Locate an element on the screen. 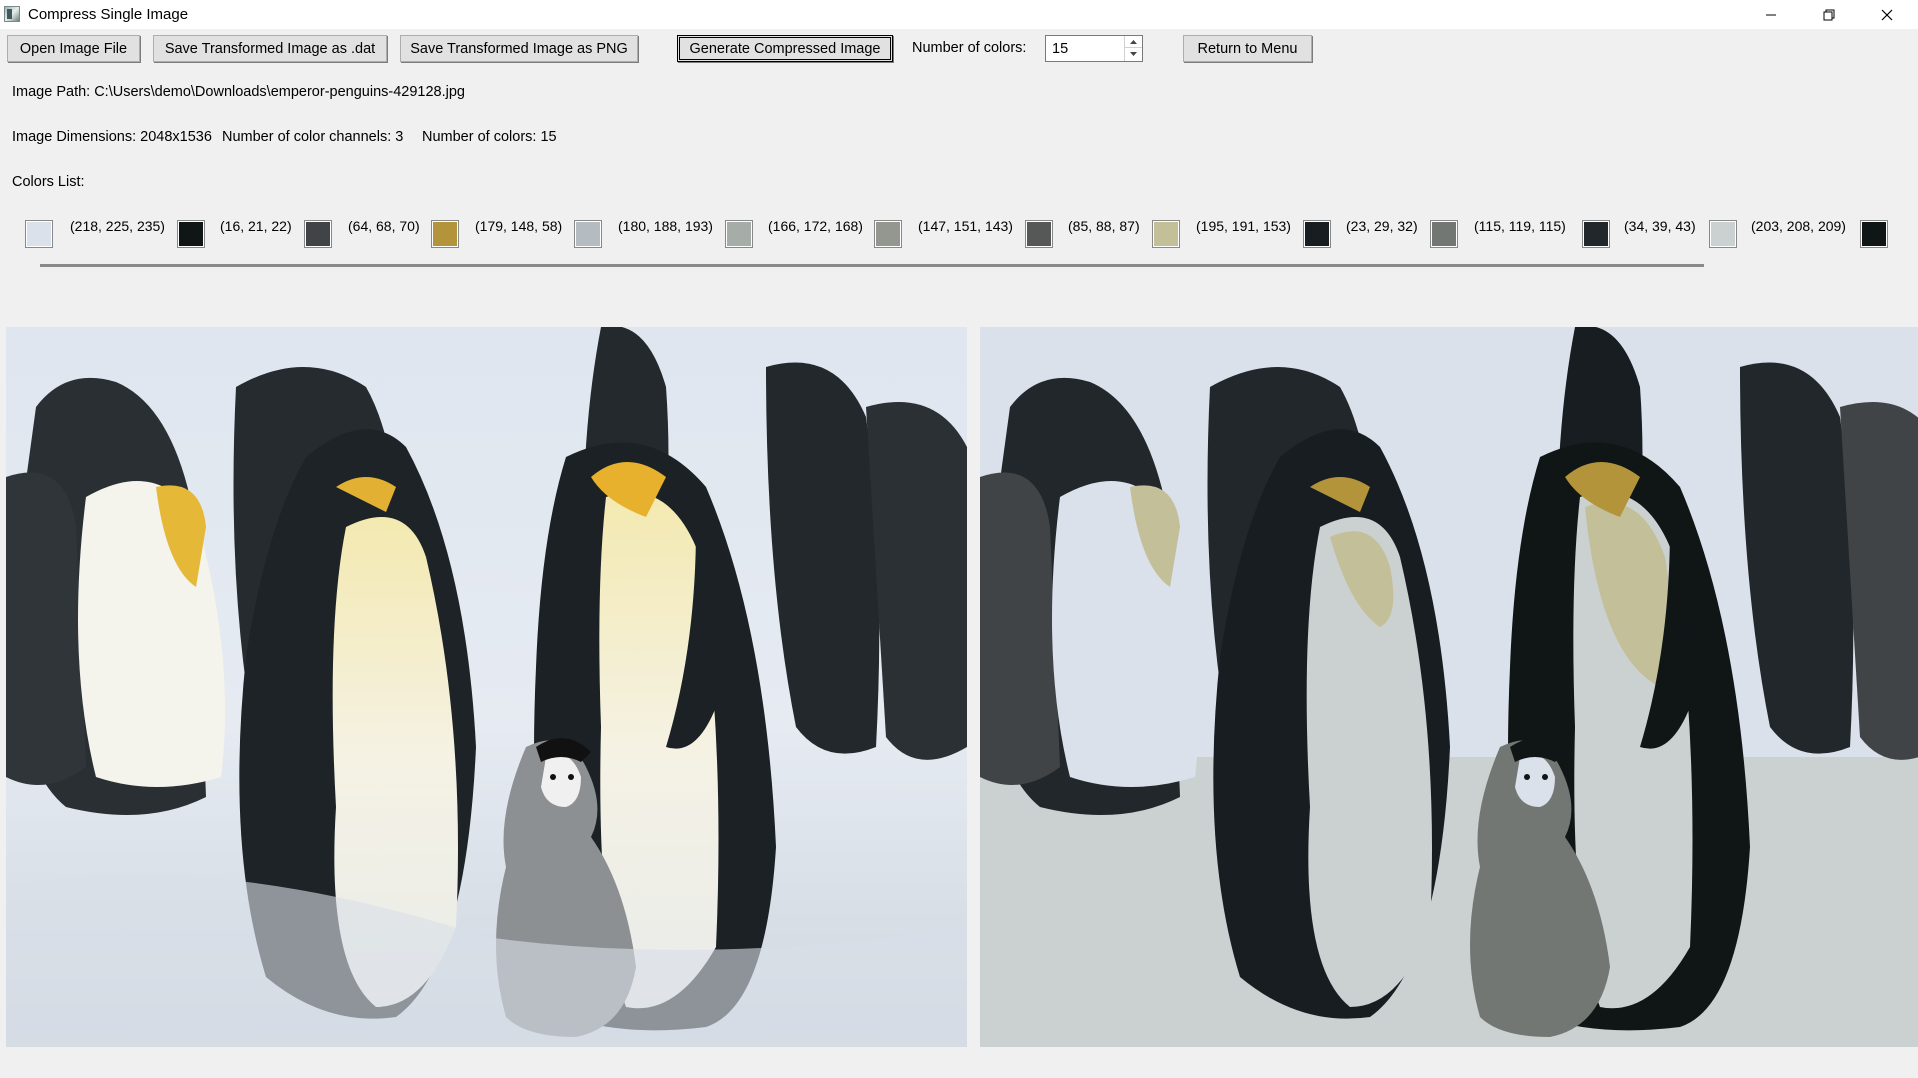  num-colors-input is located at coordinates (1085, 48).